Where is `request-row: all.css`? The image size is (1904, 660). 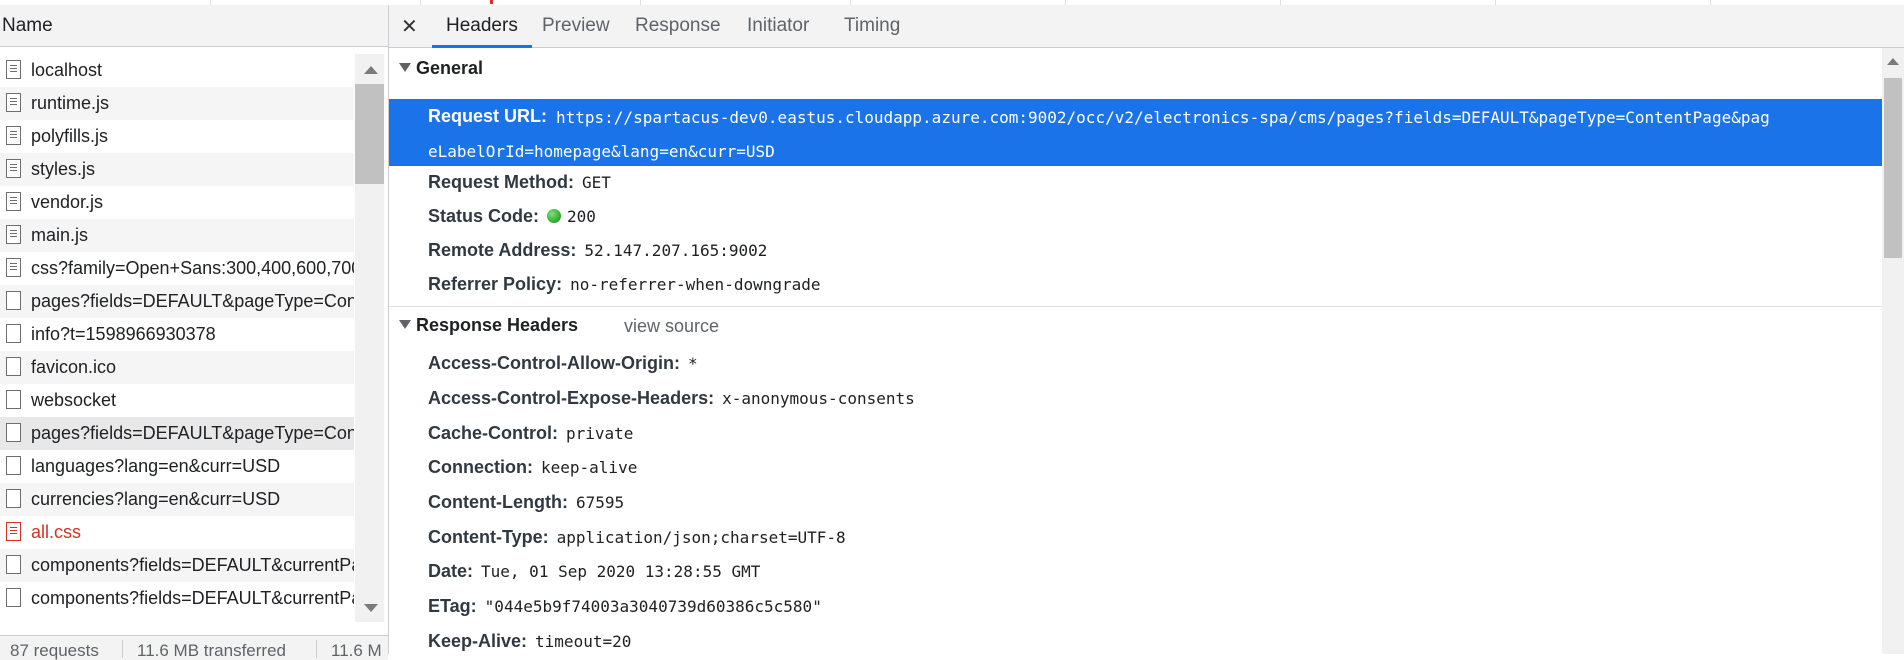 request-row: all.css is located at coordinates (177, 532).